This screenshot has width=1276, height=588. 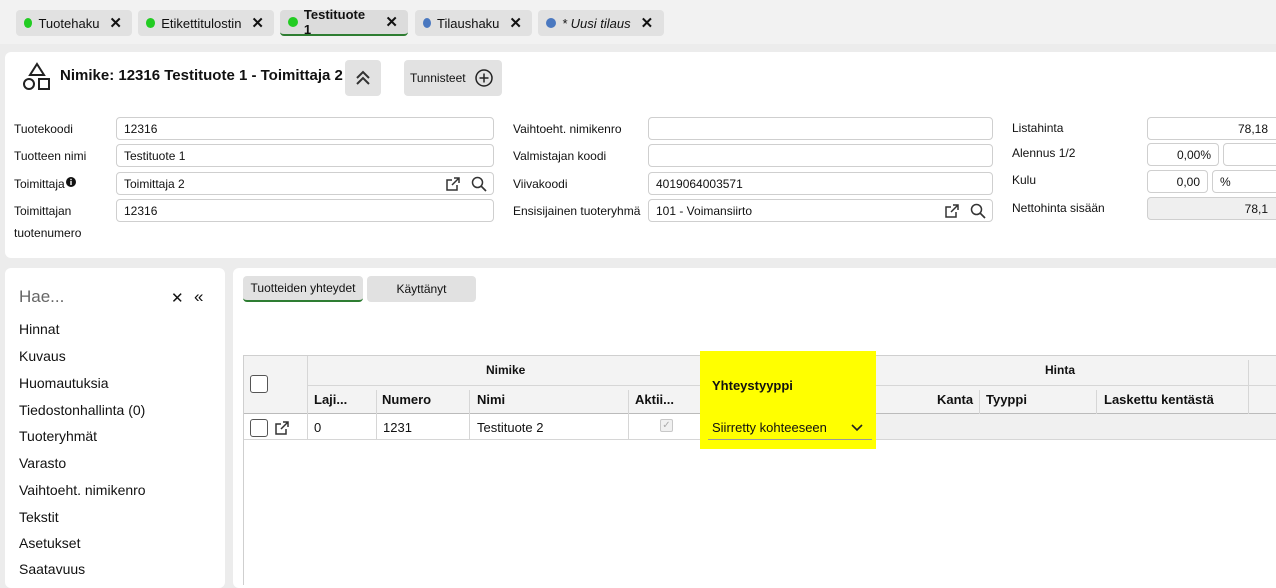 What do you see at coordinates (64, 383) in the screenshot?
I see `sidebar-item-huomautuksia: Huomautuksia` at bounding box center [64, 383].